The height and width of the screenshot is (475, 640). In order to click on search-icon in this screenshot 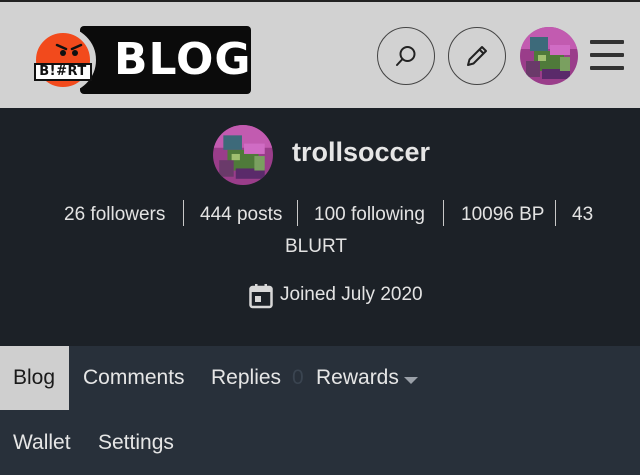, I will do `click(406, 56)`.